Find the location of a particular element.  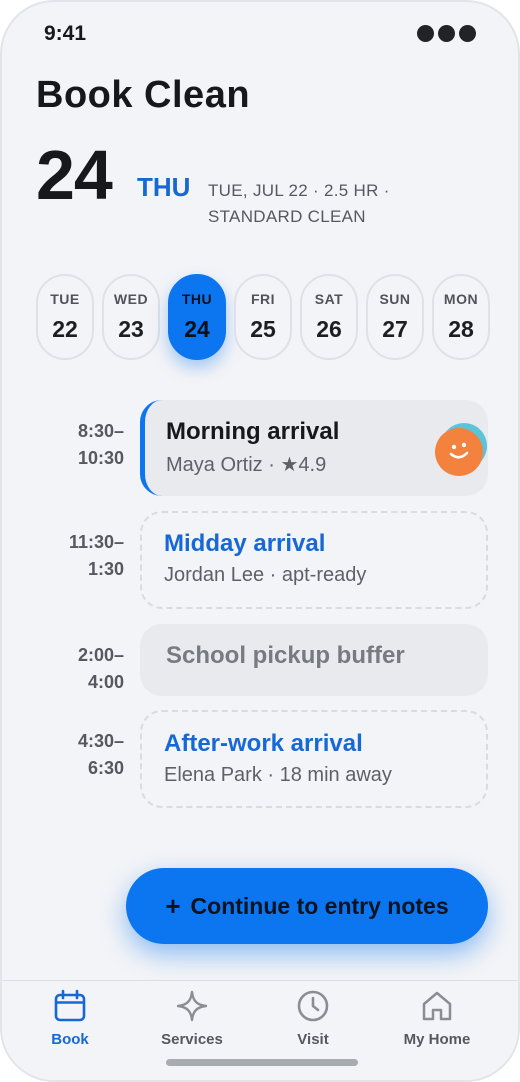

continue-button: + Continue to entry notes is located at coordinates (307, 906).